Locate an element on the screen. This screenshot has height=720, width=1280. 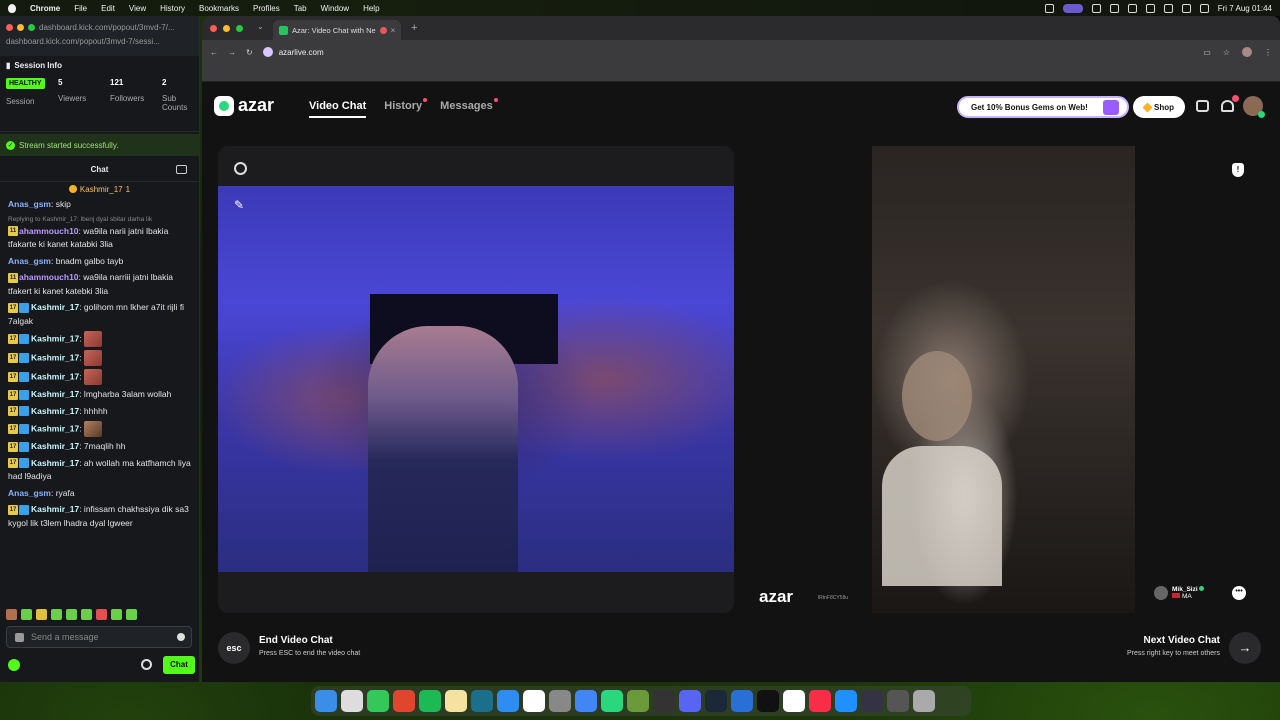
notes-icon is located at coordinates (456, 701).